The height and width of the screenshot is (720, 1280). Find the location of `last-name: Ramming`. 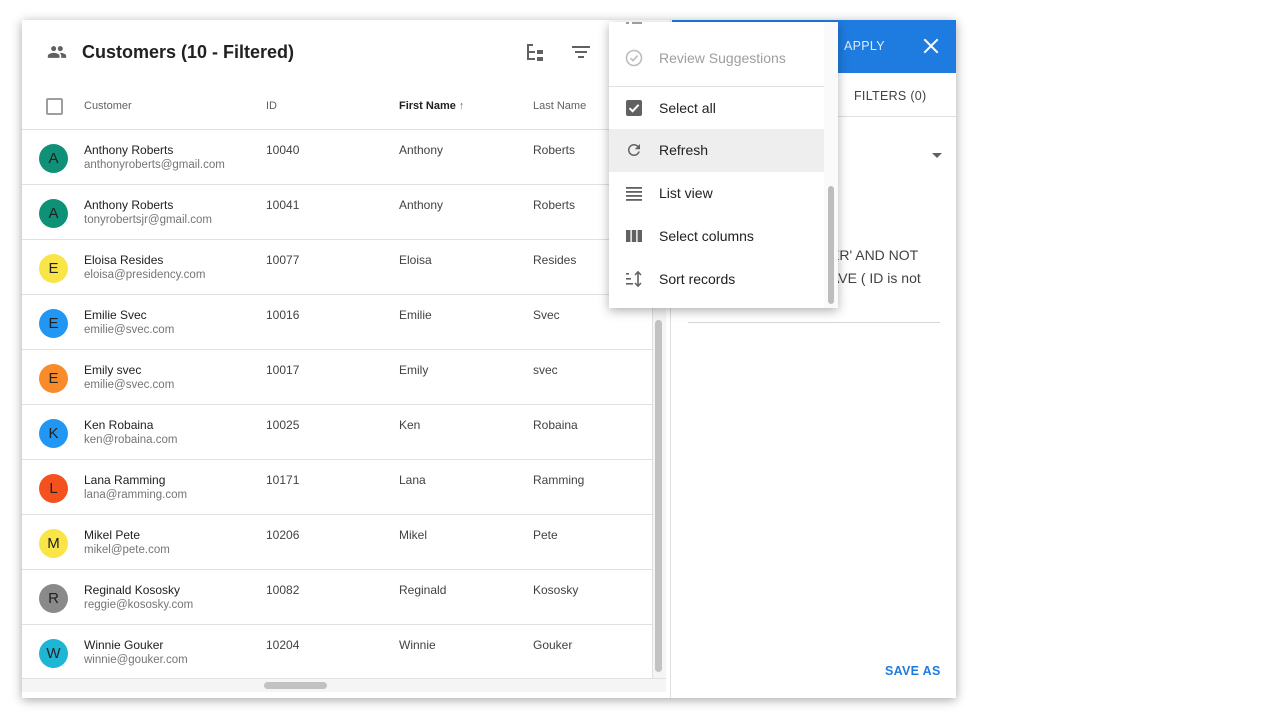

last-name: Ramming is located at coordinates (559, 480).